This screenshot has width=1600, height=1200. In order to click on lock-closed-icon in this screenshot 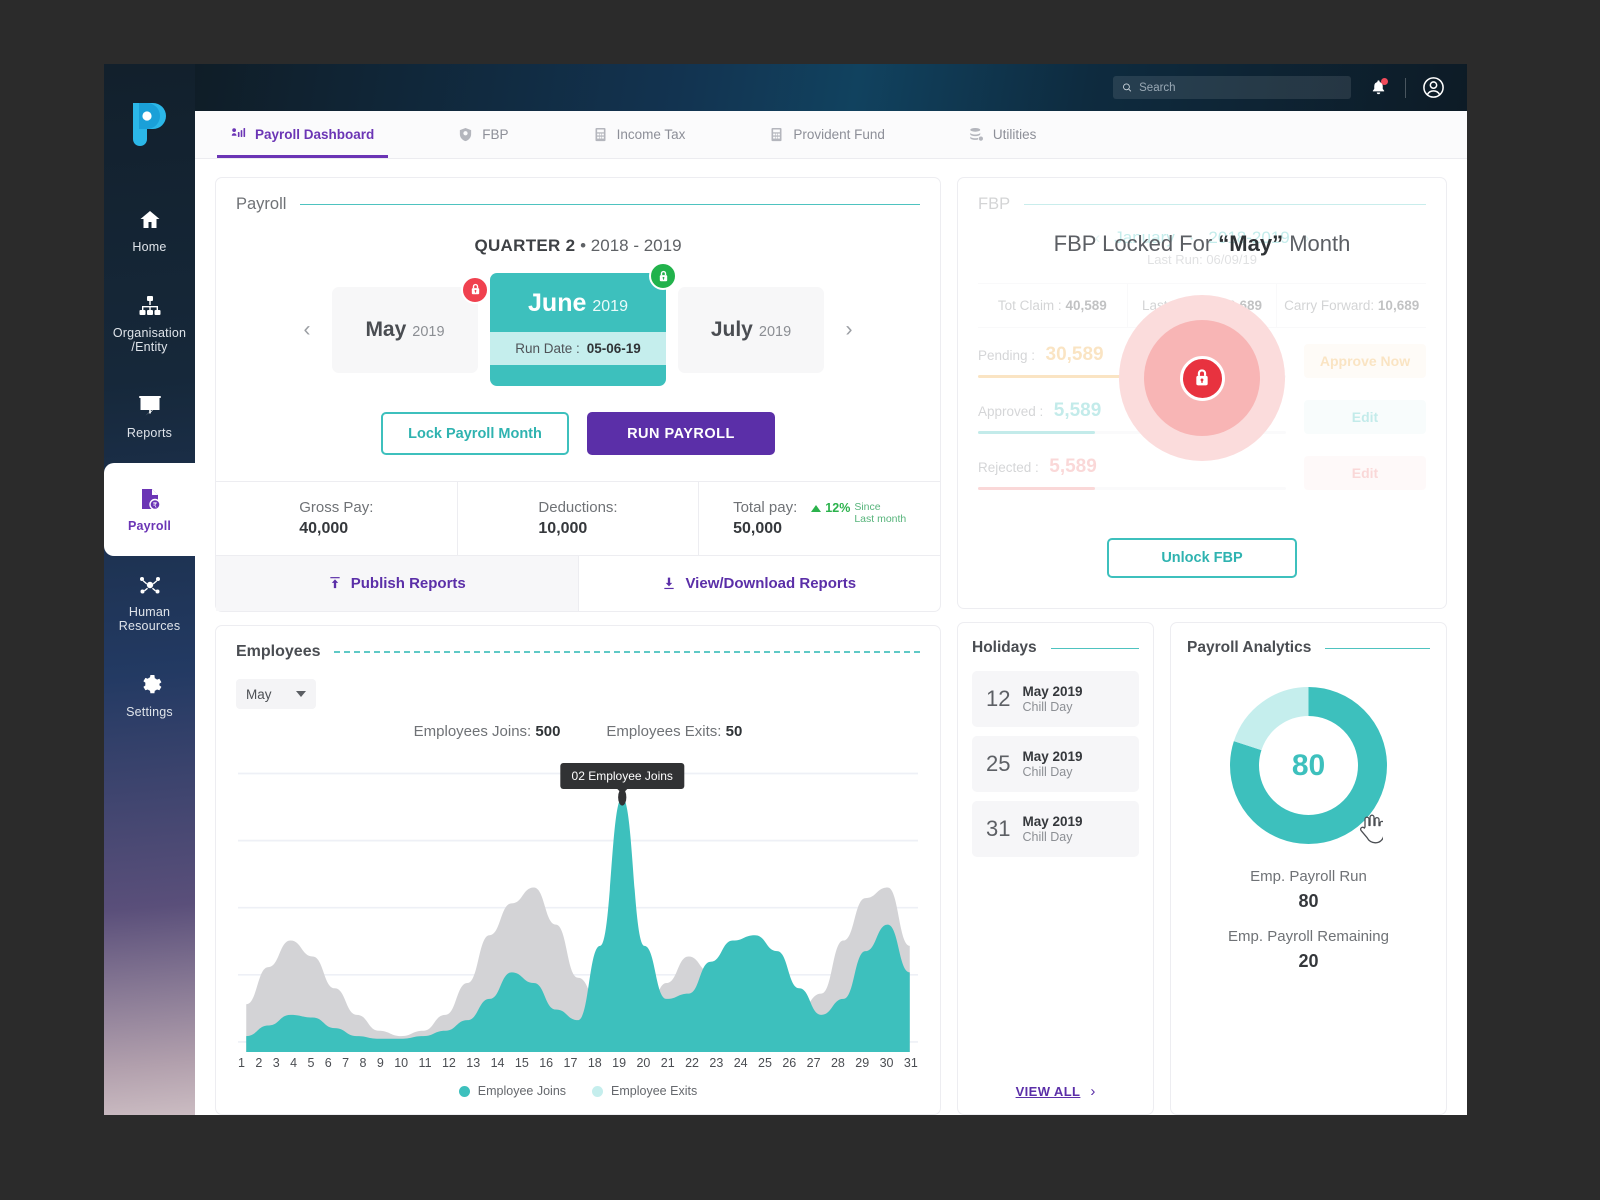, I will do `click(475, 289)`.